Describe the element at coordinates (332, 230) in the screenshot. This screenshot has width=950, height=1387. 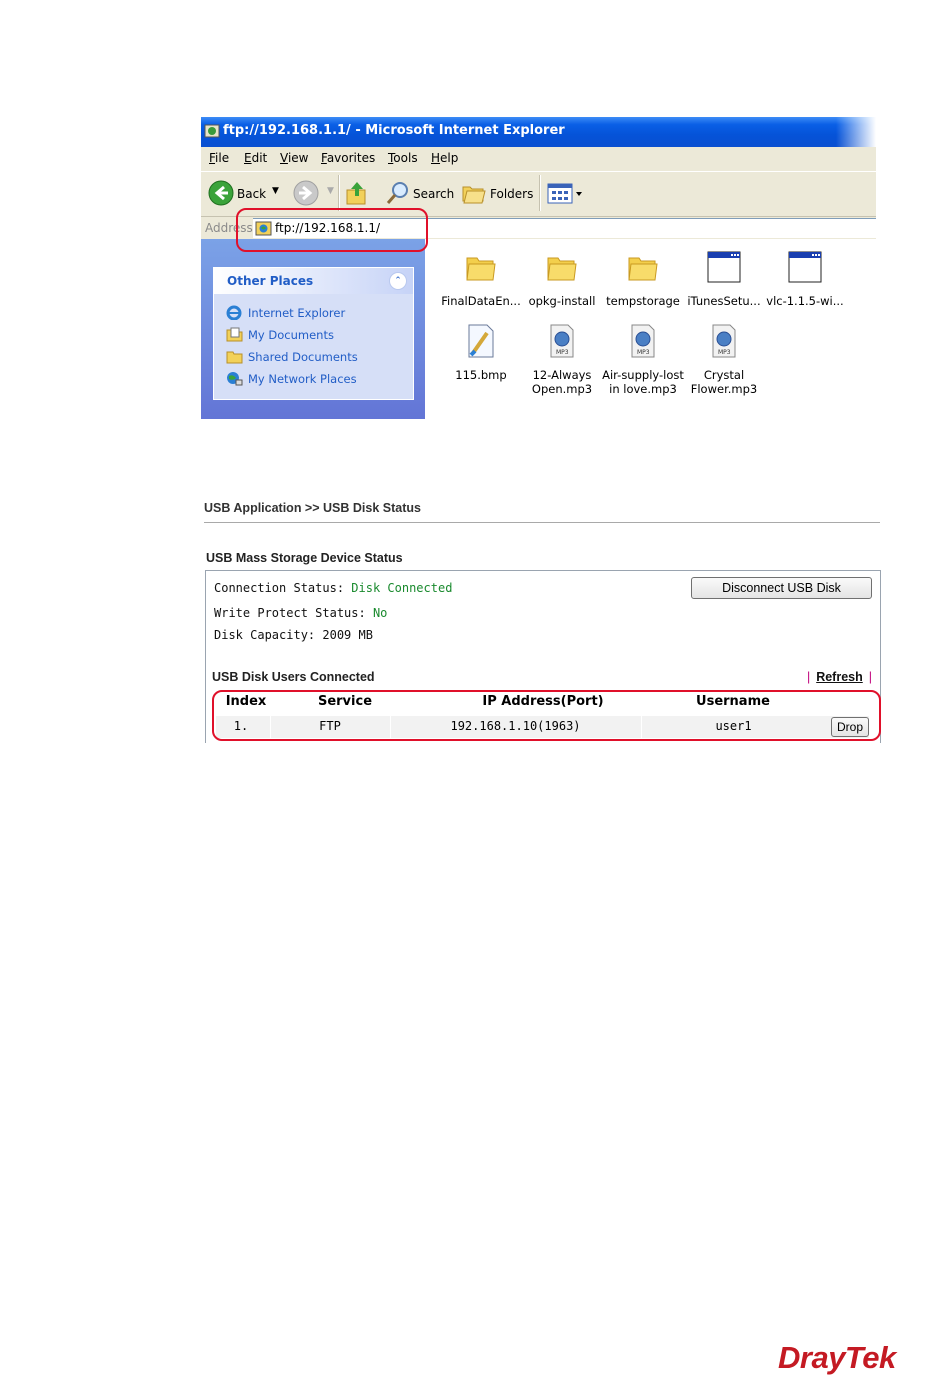
I see `address-highlight-box` at that location.